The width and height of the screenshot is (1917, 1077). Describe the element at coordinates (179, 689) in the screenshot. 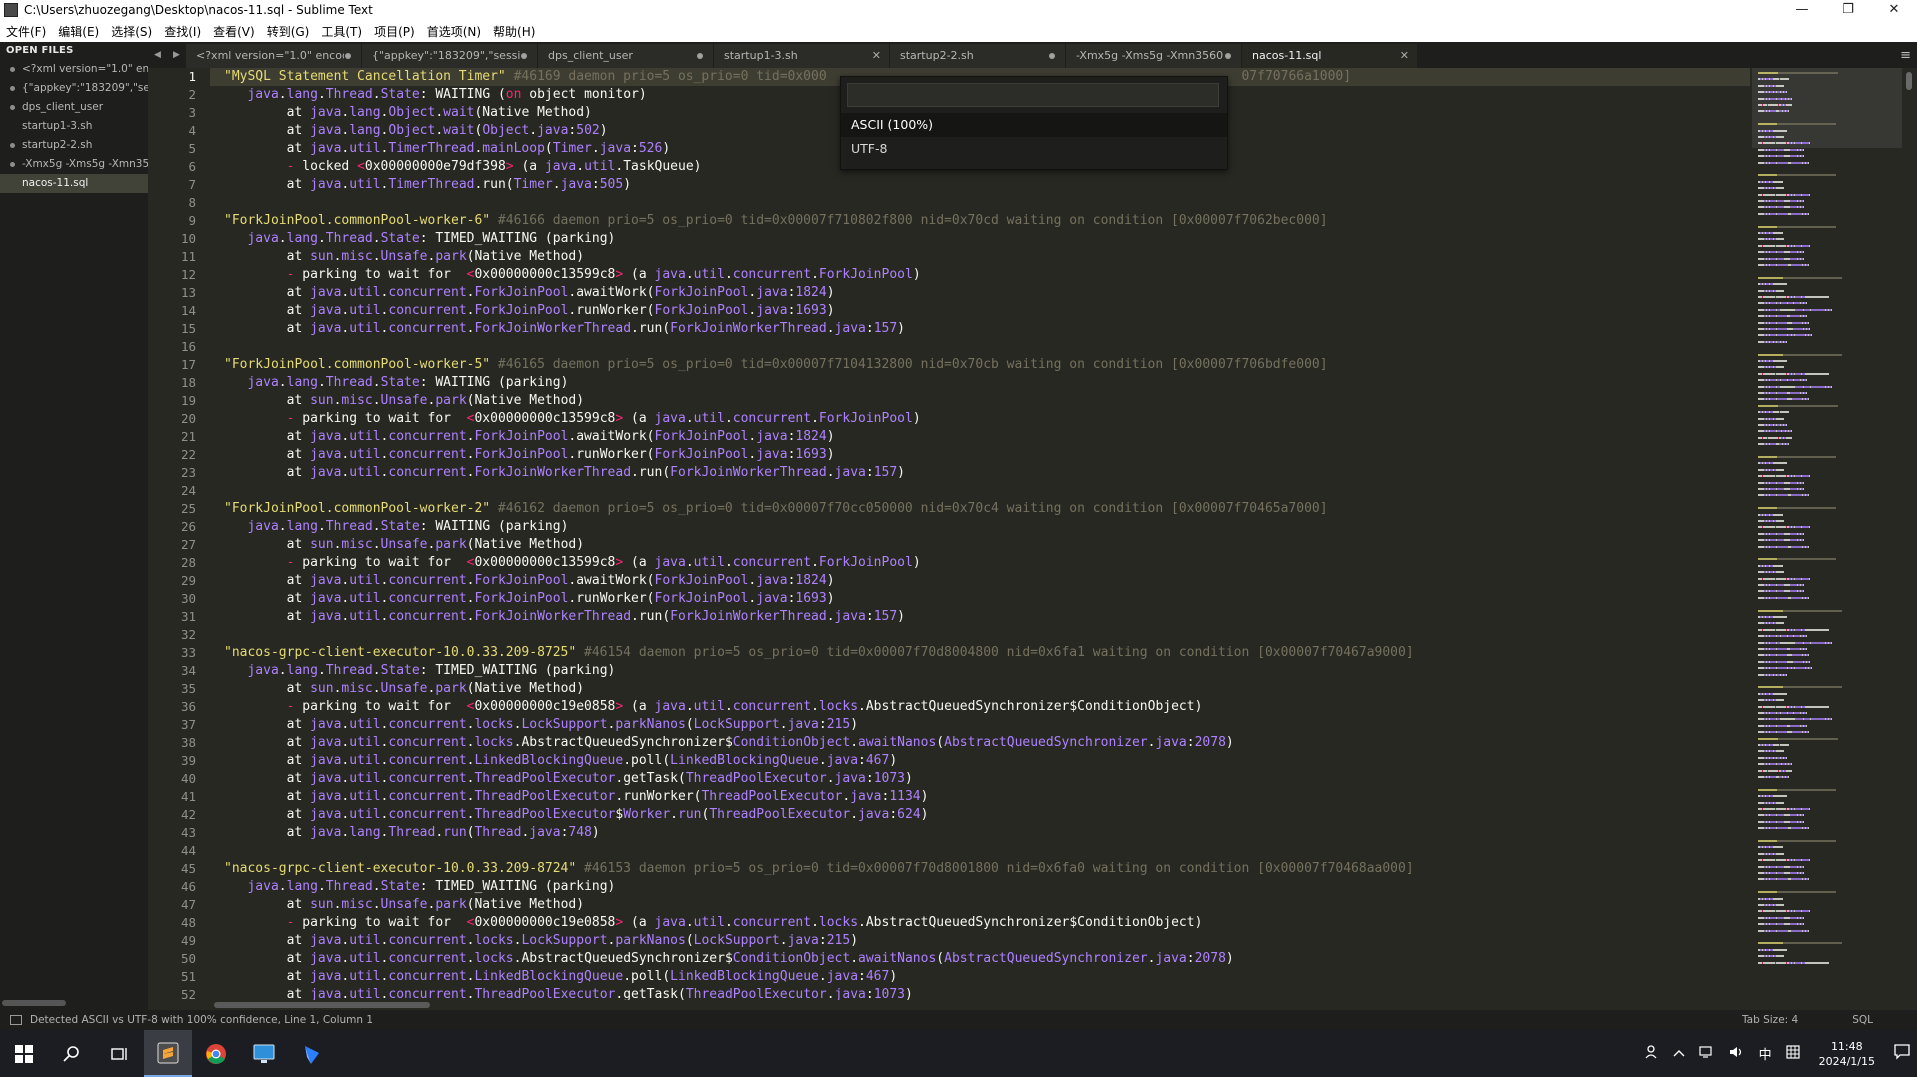

I see `line-number: 35` at that location.